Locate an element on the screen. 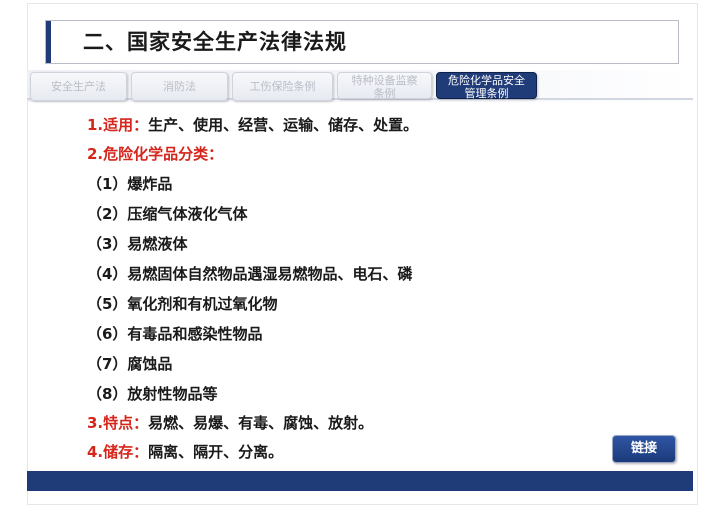  item-text: 隔离、隔开、分离。 is located at coordinates (216, 452).